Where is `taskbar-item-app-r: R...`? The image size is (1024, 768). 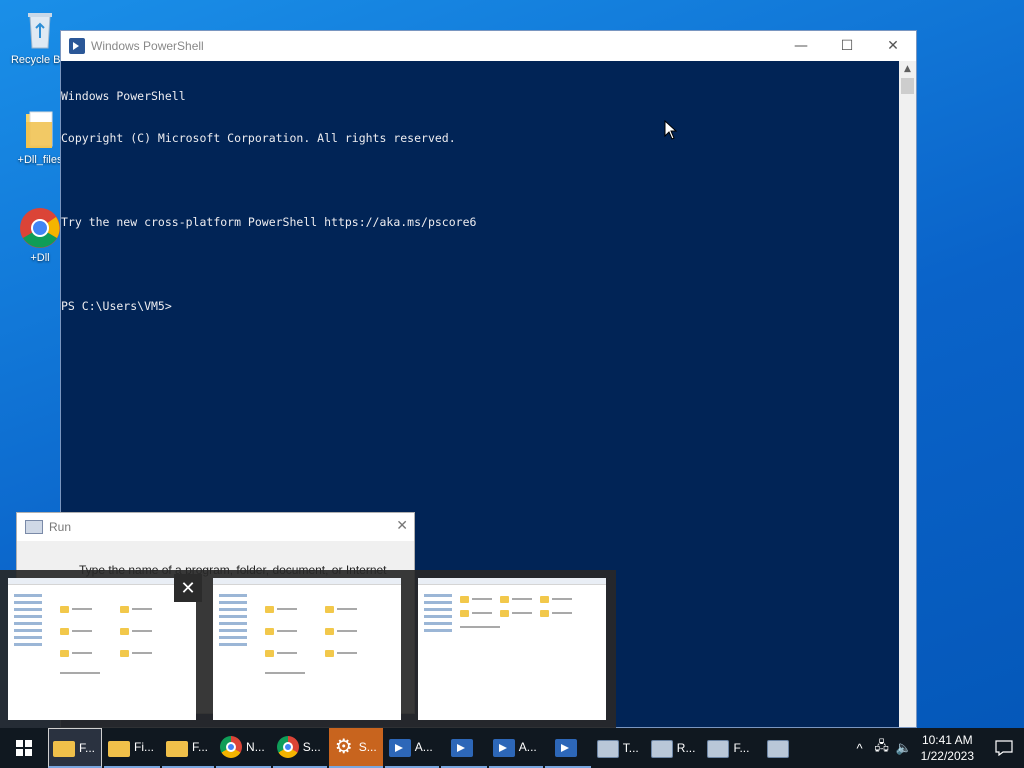
taskbar-item-app-r: R... is located at coordinates (674, 748).